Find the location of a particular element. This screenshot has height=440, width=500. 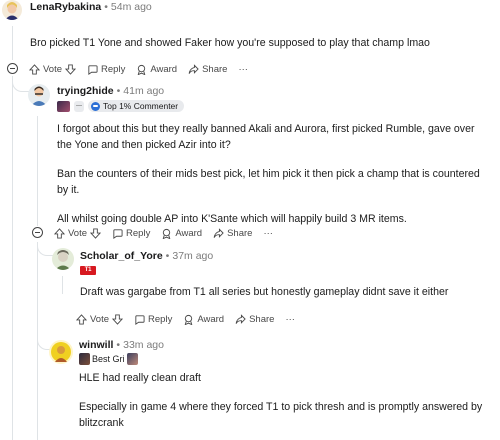

thread-line-level3 is located at coordinates (62, 285).